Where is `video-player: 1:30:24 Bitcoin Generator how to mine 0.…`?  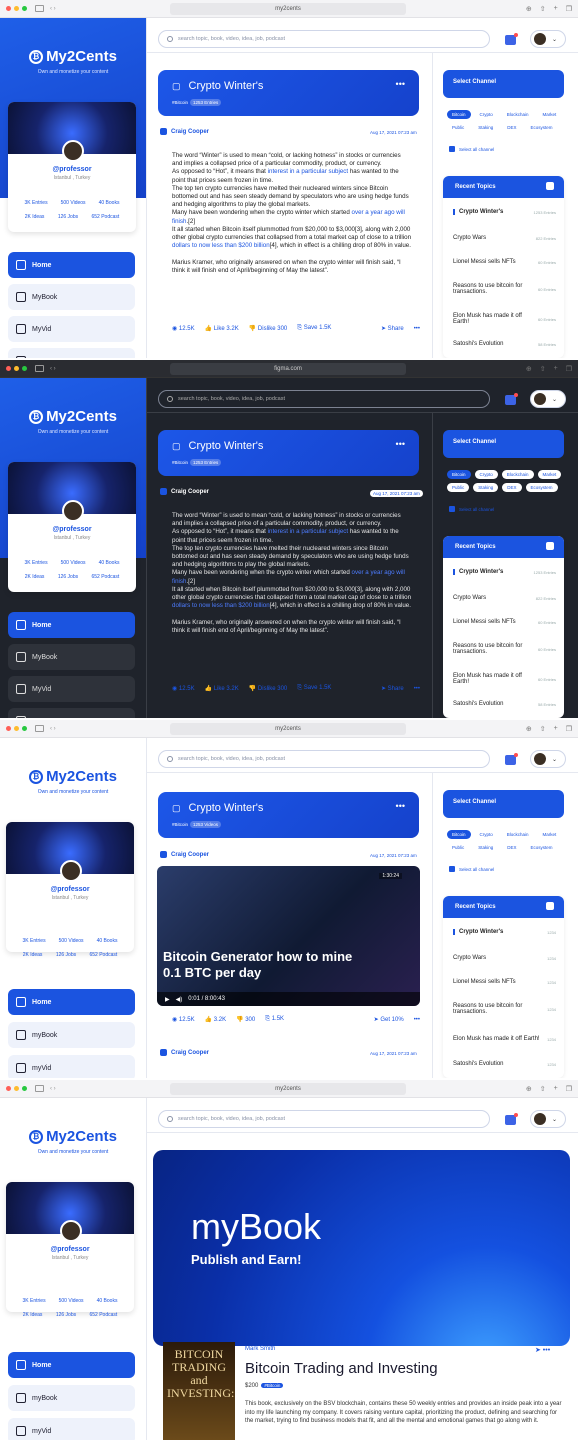
video-player: 1:30:24 Bitcoin Generator how to mine 0.… is located at coordinates (288, 936).